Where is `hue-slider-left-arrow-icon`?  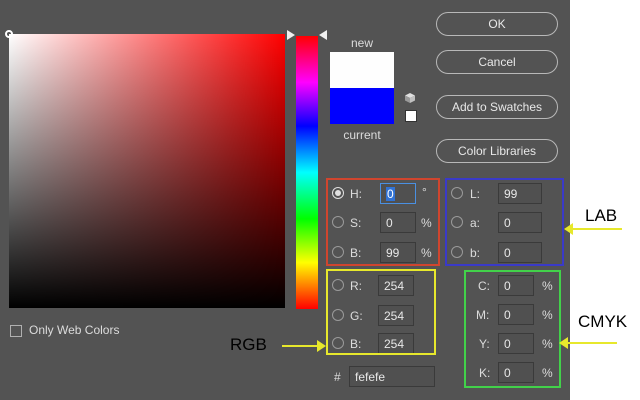 hue-slider-left-arrow-icon is located at coordinates (291, 35).